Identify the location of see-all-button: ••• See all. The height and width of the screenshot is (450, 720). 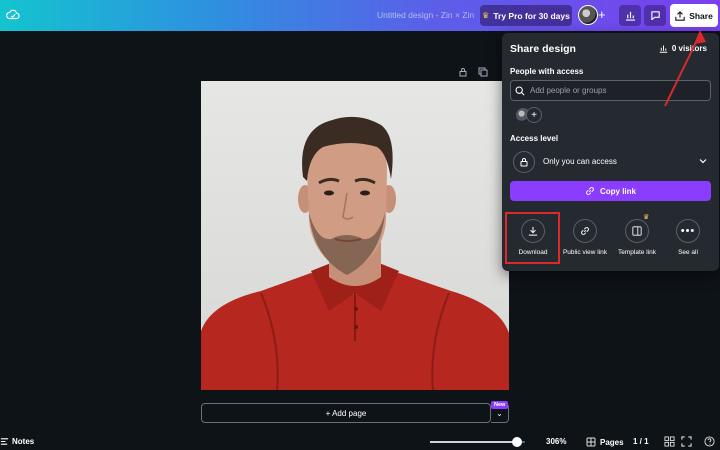
(688, 235).